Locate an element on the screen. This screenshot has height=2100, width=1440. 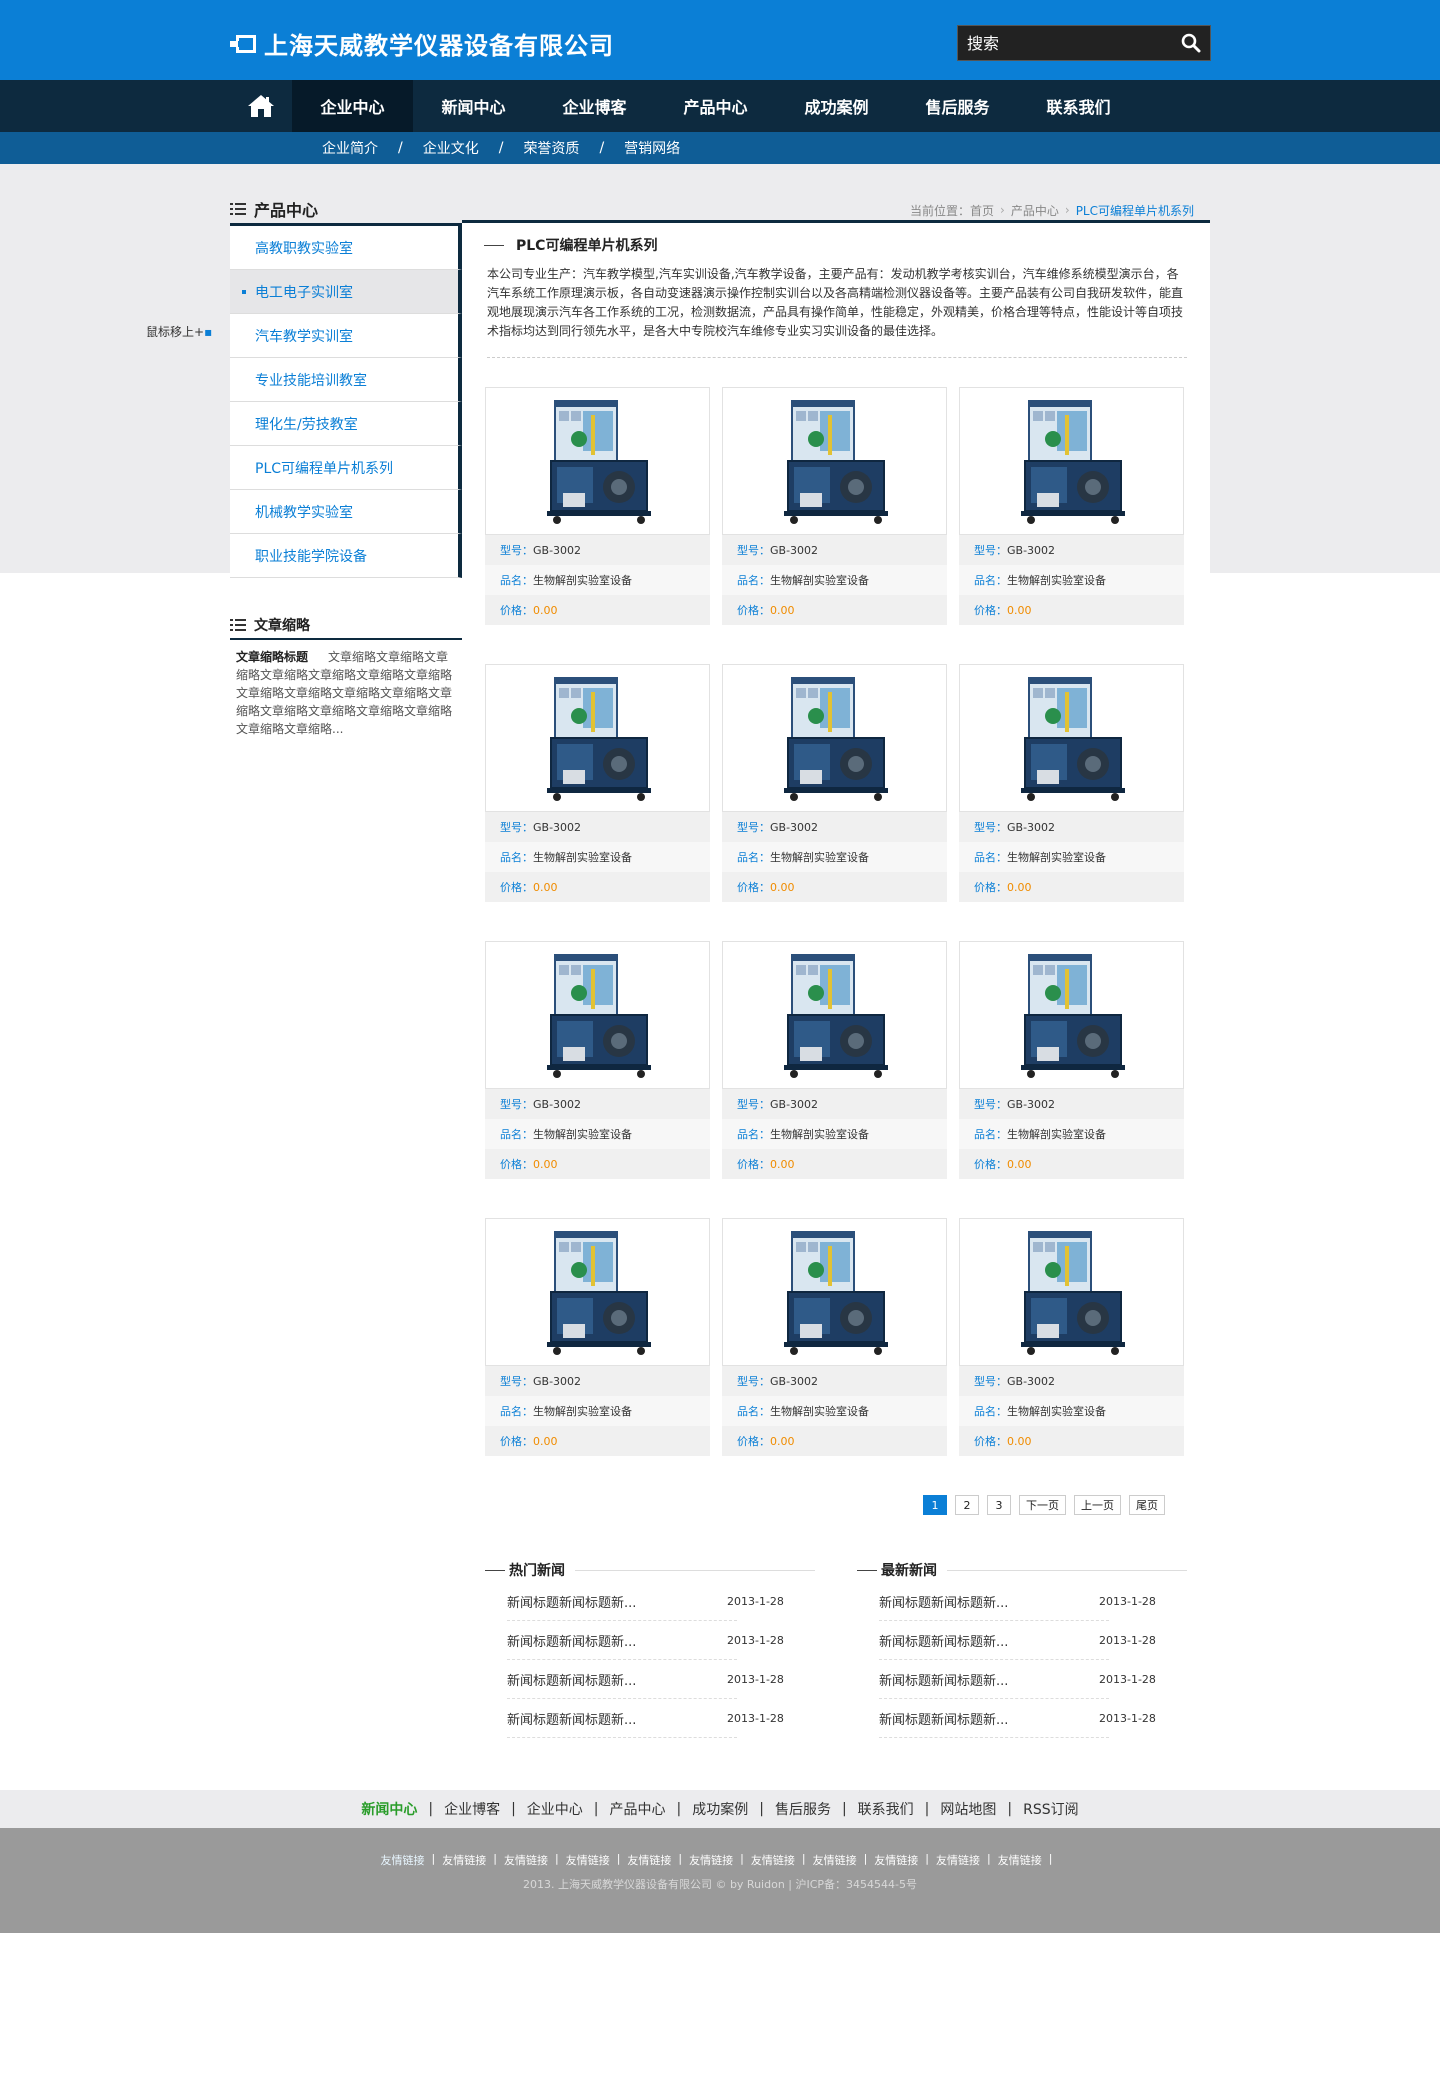
summary-heading: 文章缩略标题 is located at coordinates (272, 657).